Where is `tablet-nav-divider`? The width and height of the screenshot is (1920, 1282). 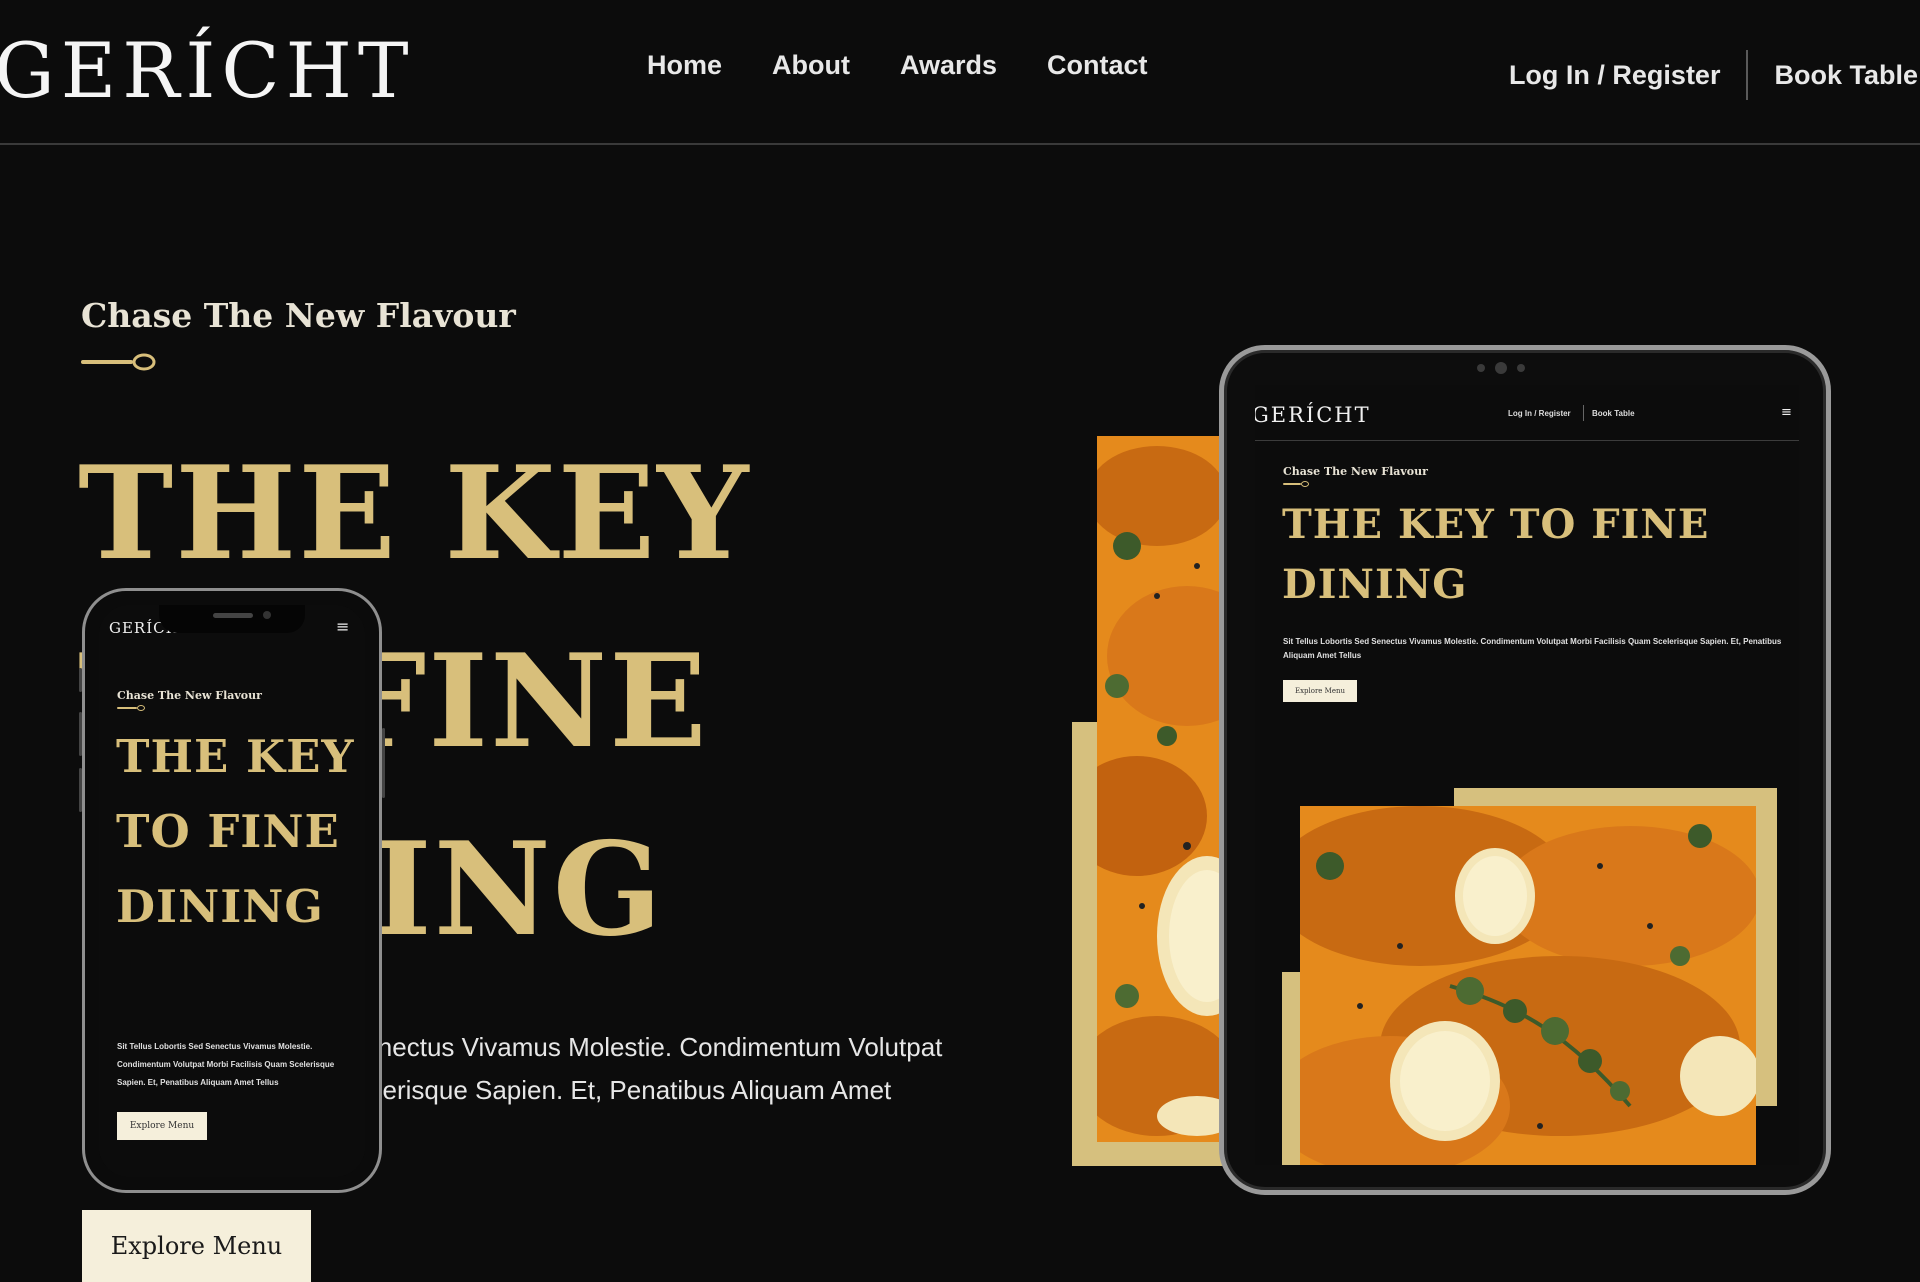
tablet-nav-divider is located at coordinates (1583, 413).